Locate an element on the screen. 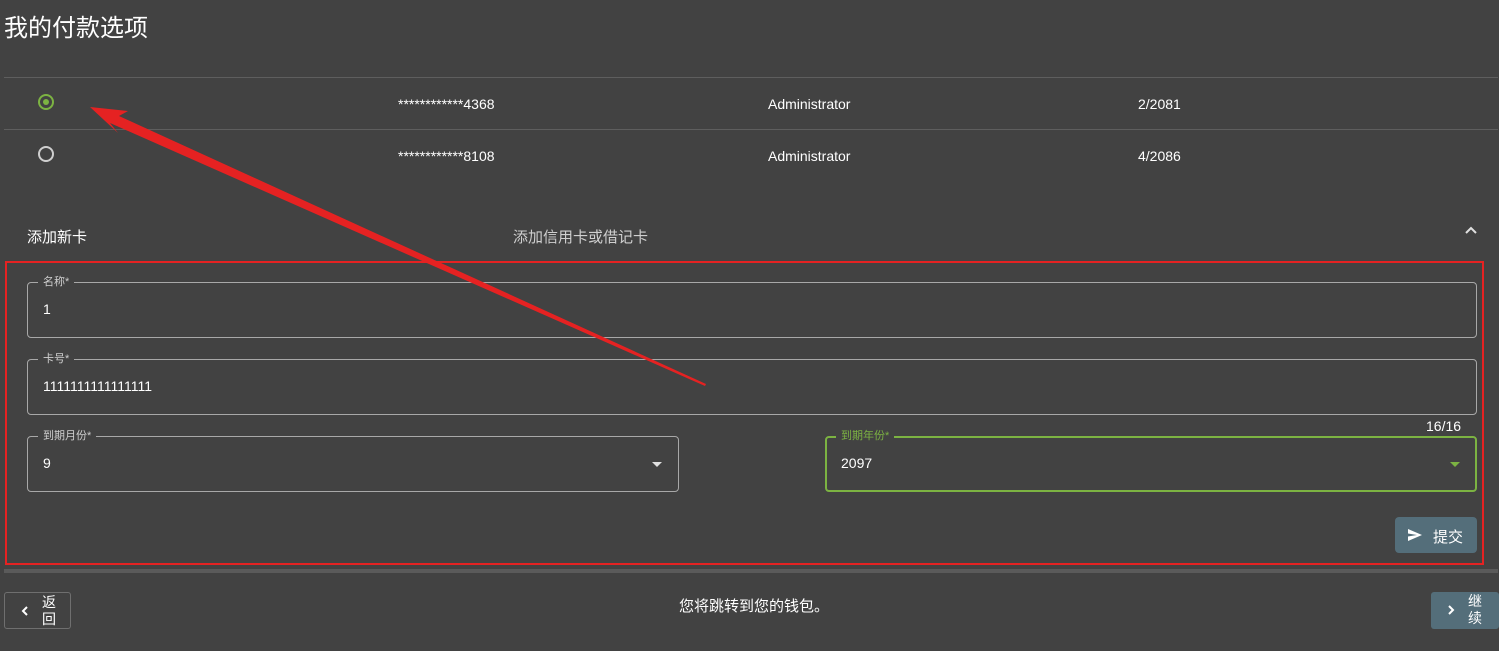  card-expiry: 4/2086 is located at coordinates (1159, 156).